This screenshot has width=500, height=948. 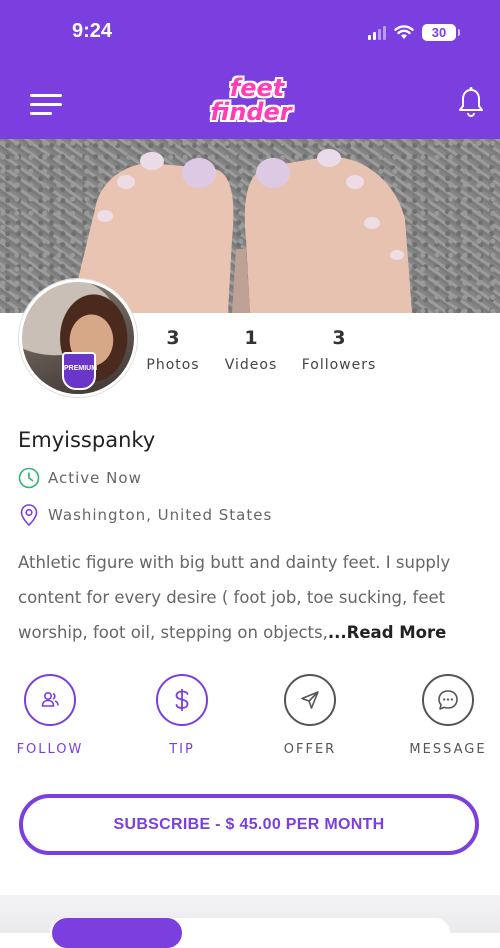 What do you see at coordinates (46, 105) in the screenshot?
I see `menu-icon` at bounding box center [46, 105].